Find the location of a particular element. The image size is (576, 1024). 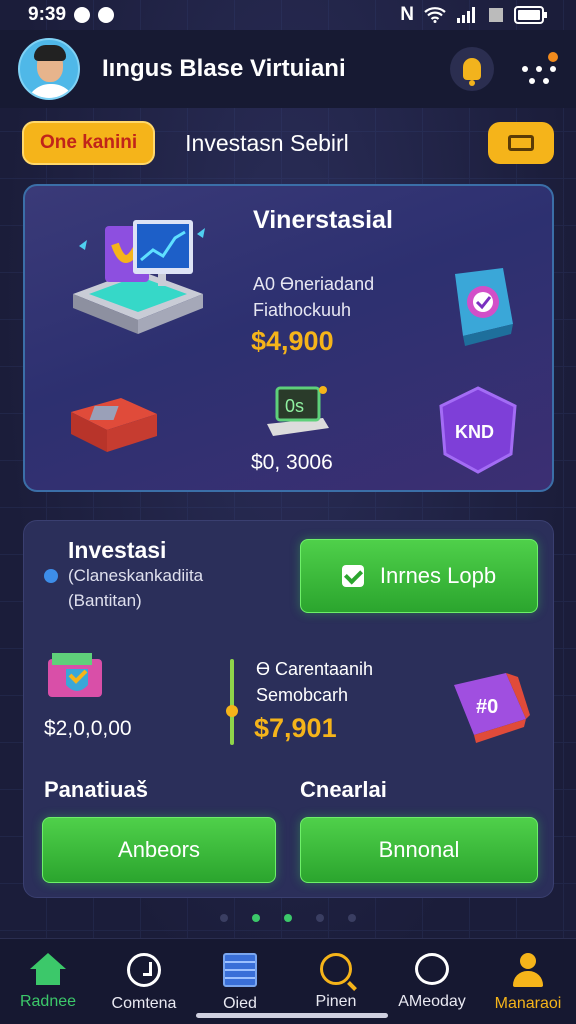

menu-button is located at coordinates (539, 68).